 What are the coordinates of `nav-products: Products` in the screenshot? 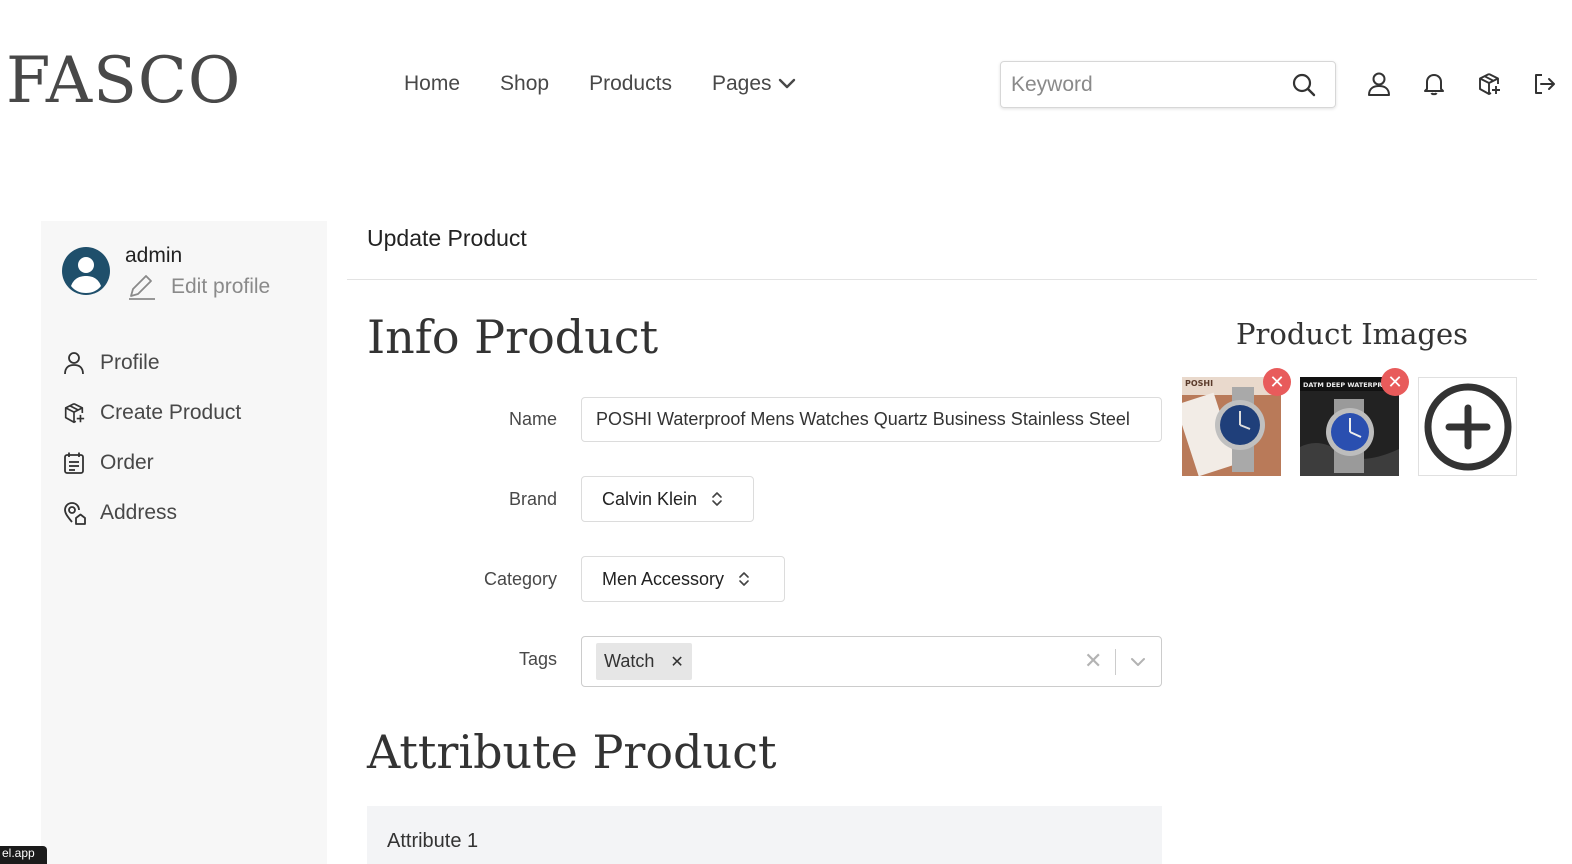 It's located at (630, 84).